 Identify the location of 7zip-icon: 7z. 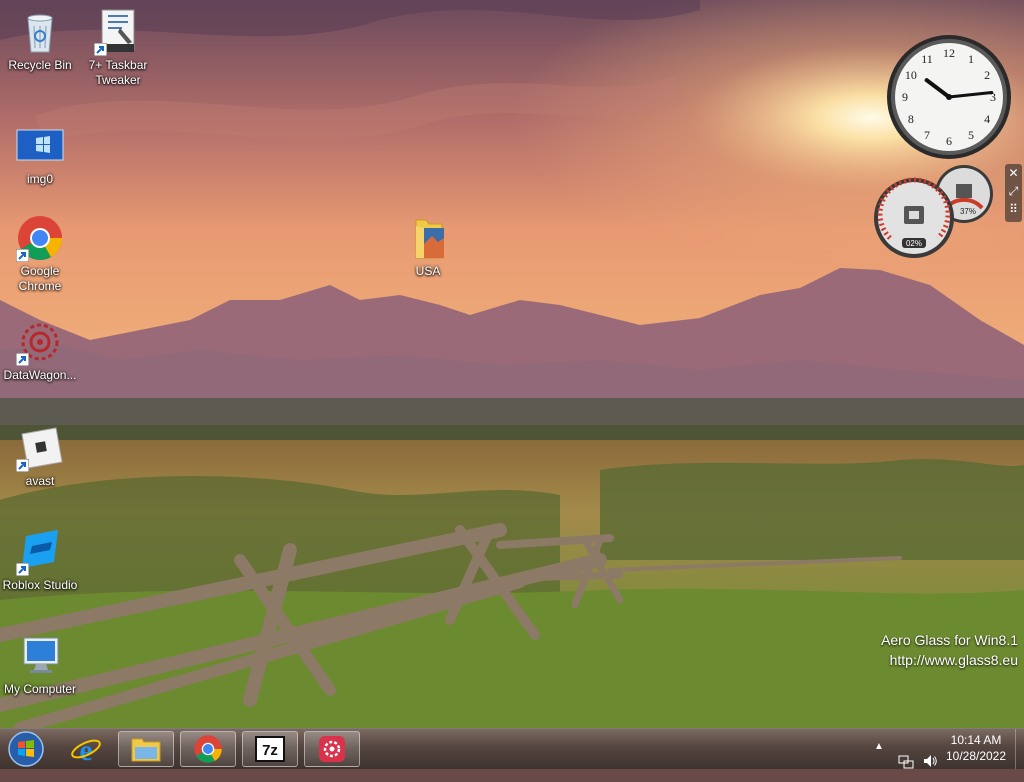
(270, 749).